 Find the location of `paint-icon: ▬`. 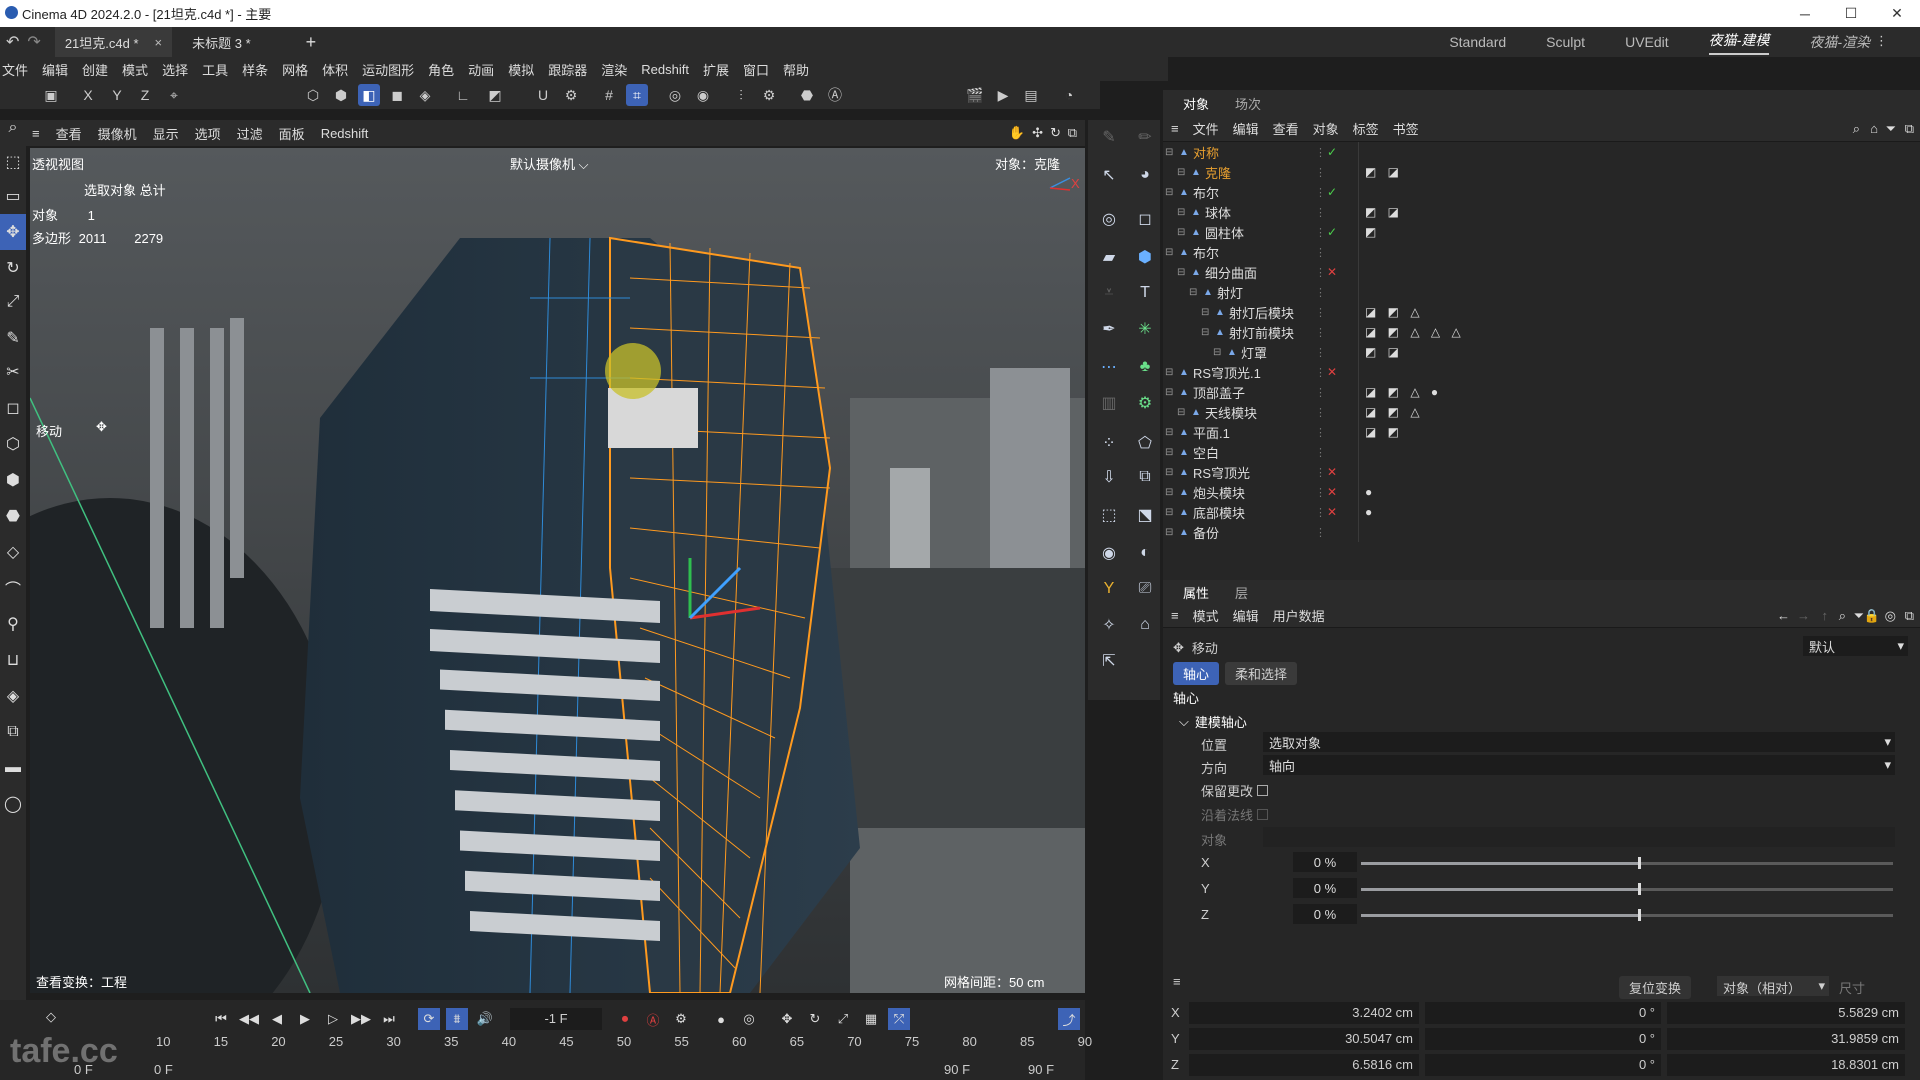

paint-icon: ▬ is located at coordinates (13, 768).